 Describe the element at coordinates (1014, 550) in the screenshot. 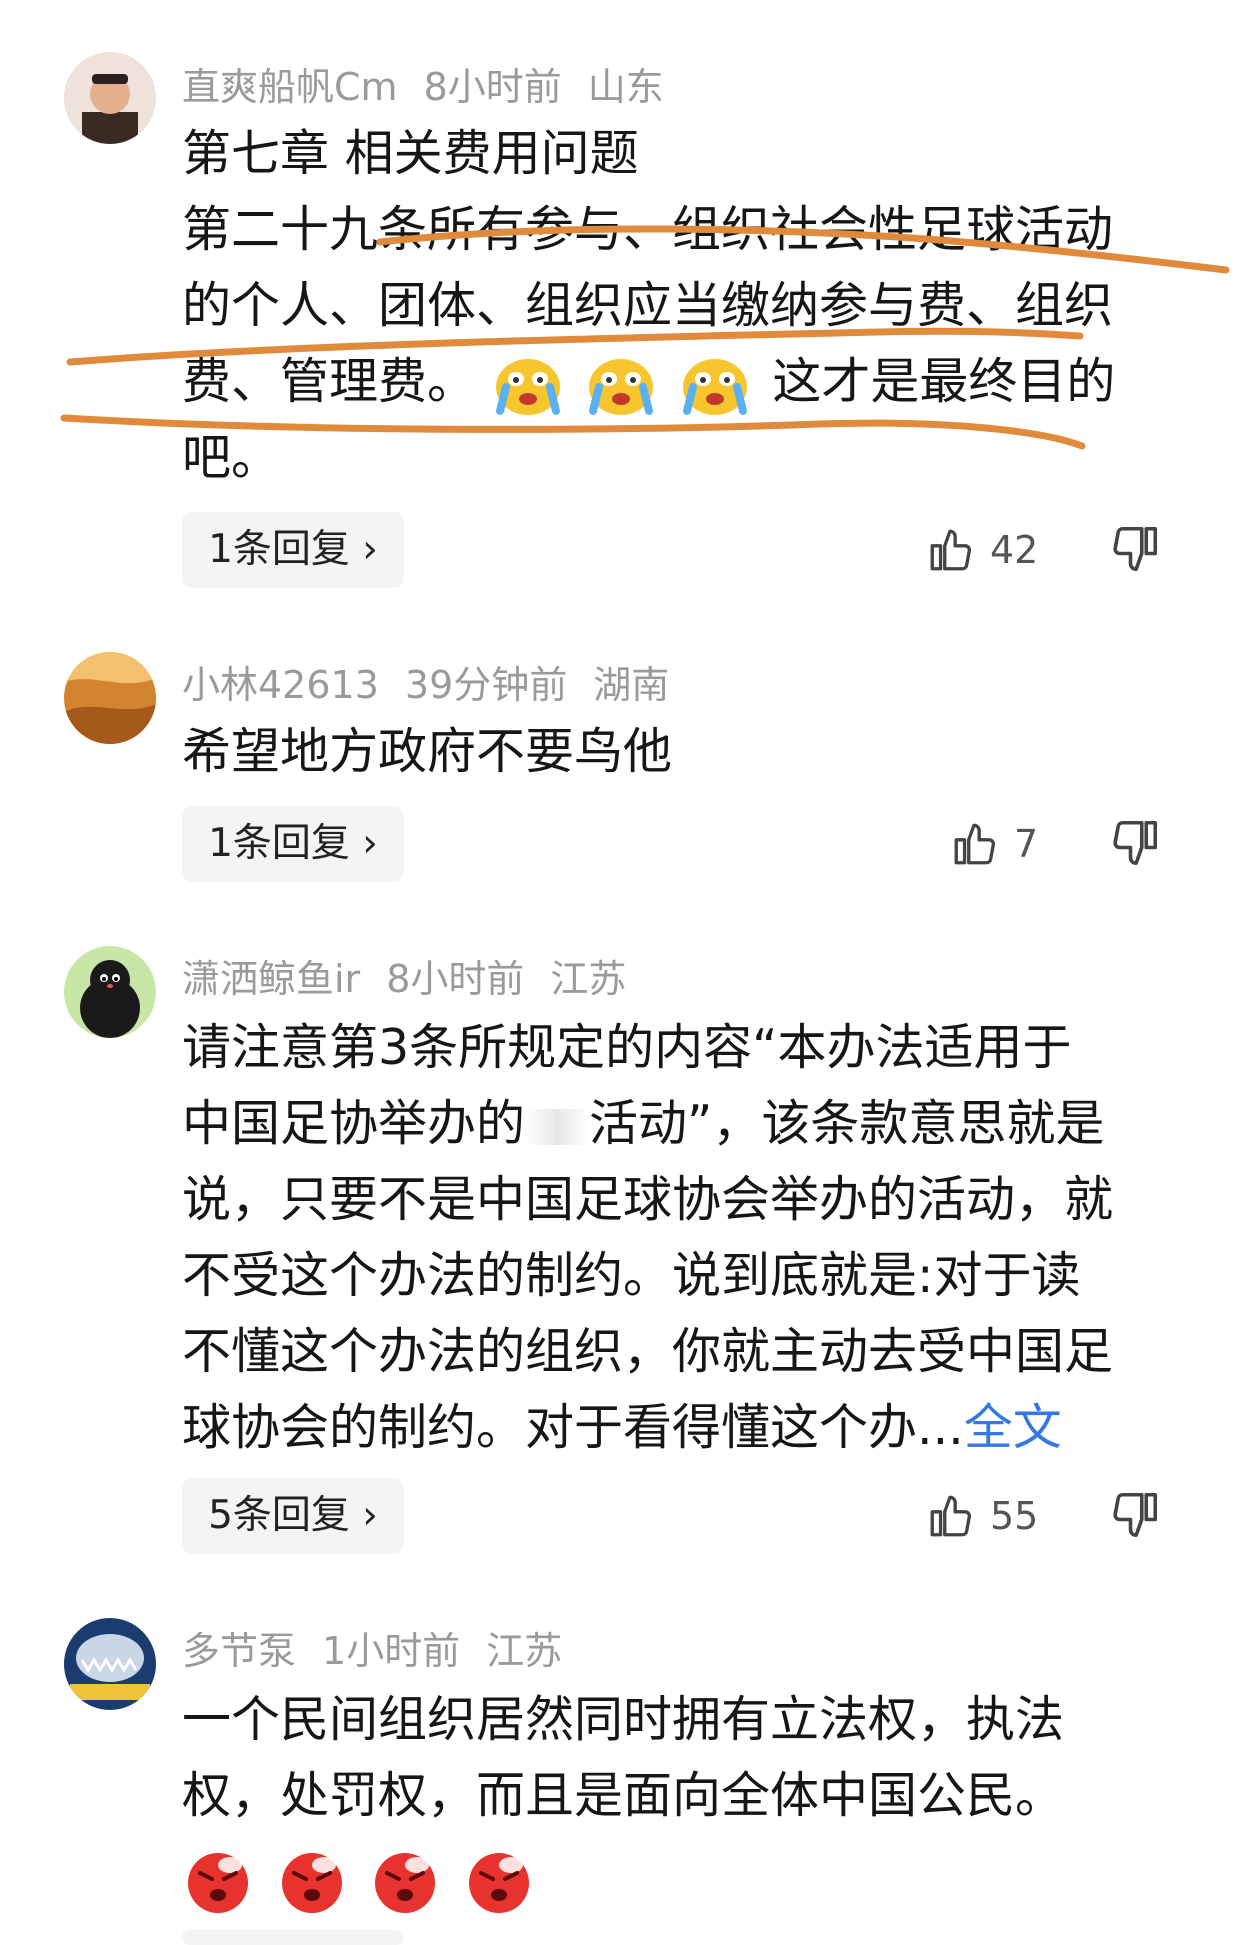

I see `like-count: 42` at that location.